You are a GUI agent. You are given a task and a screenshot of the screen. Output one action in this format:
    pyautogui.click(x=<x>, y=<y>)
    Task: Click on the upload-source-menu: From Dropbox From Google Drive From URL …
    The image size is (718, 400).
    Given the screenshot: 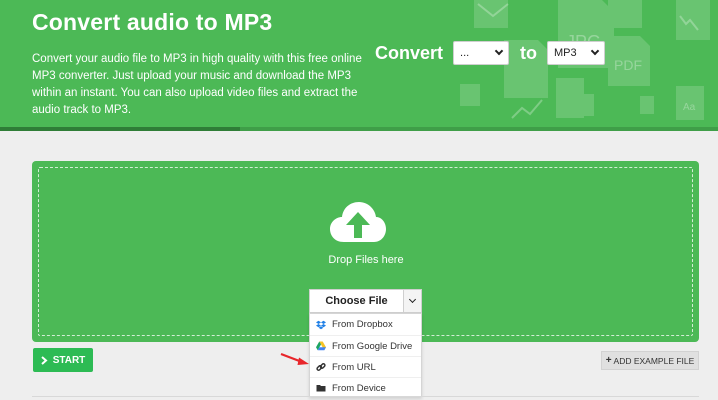 What is the action you would take?
    pyautogui.click(x=365, y=355)
    